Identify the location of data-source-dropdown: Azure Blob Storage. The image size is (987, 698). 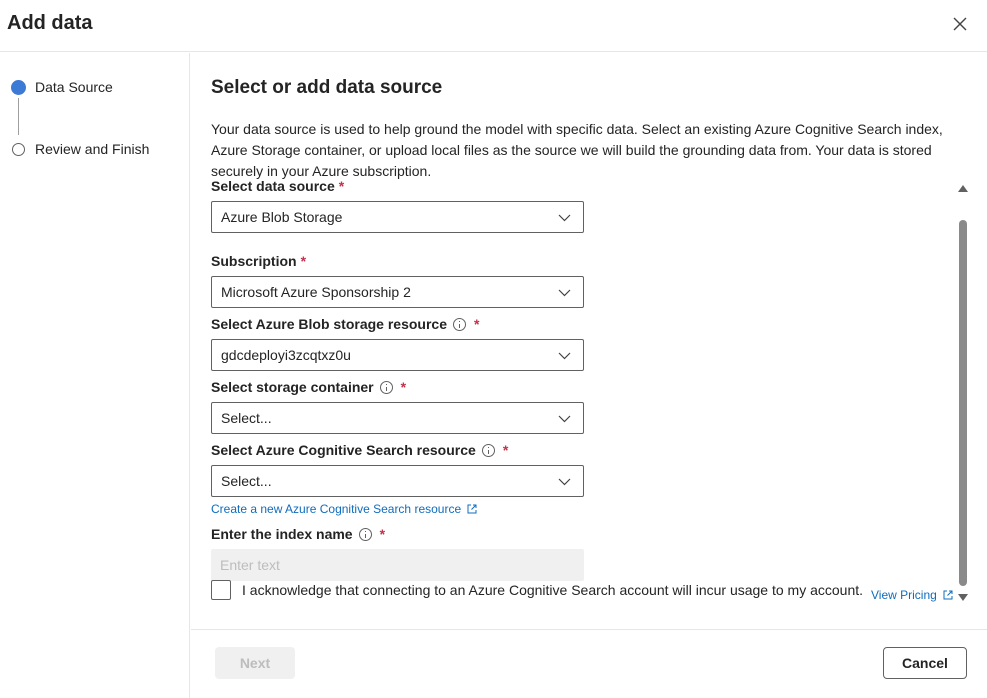
(397, 217).